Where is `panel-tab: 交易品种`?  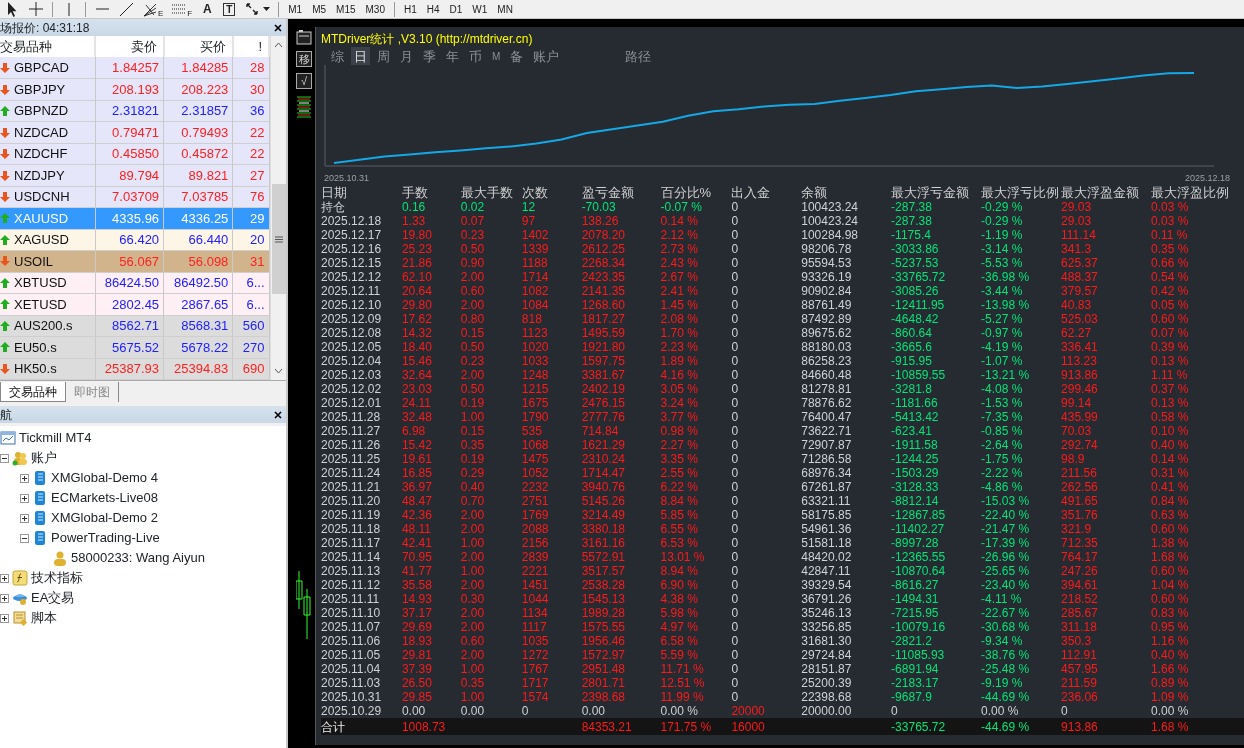
panel-tab: 交易品种 is located at coordinates (33, 392).